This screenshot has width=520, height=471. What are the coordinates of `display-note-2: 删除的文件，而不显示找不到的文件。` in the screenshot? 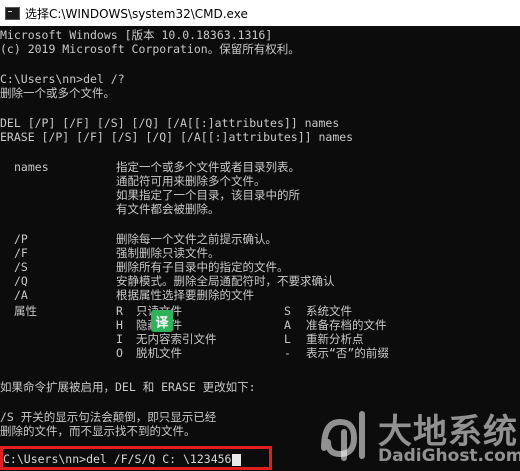 It's located at (98, 431).